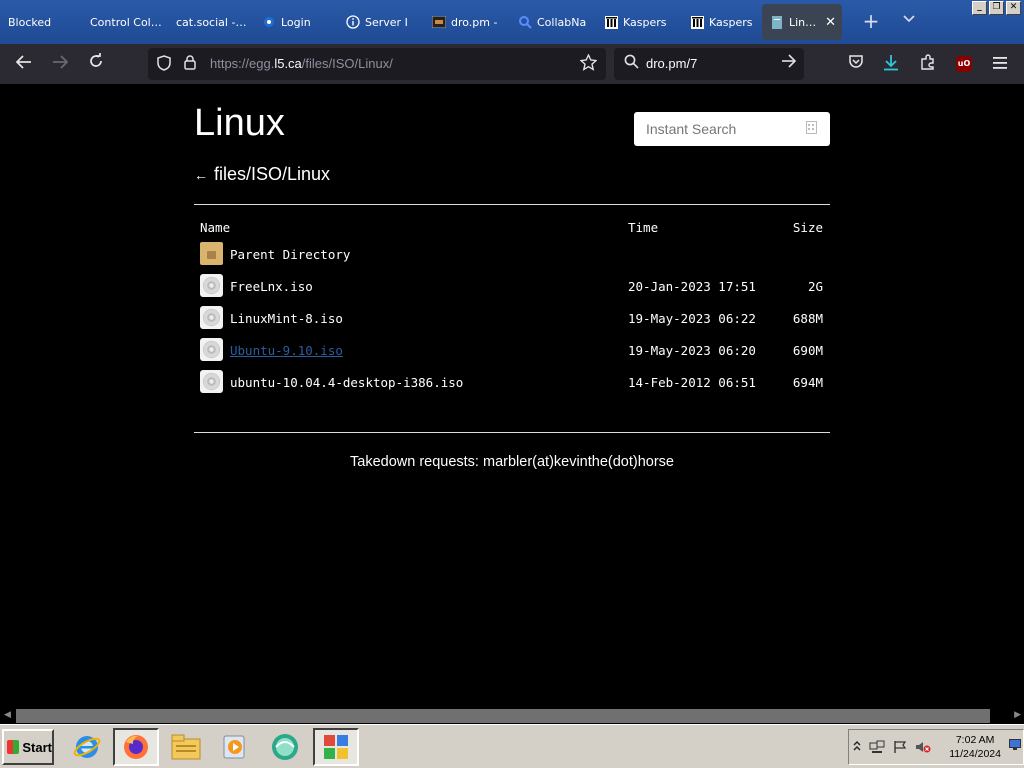 This screenshot has width=1024, height=768. What do you see at coordinates (900, 748) in the screenshot?
I see `action-center-flag-icon` at bounding box center [900, 748].